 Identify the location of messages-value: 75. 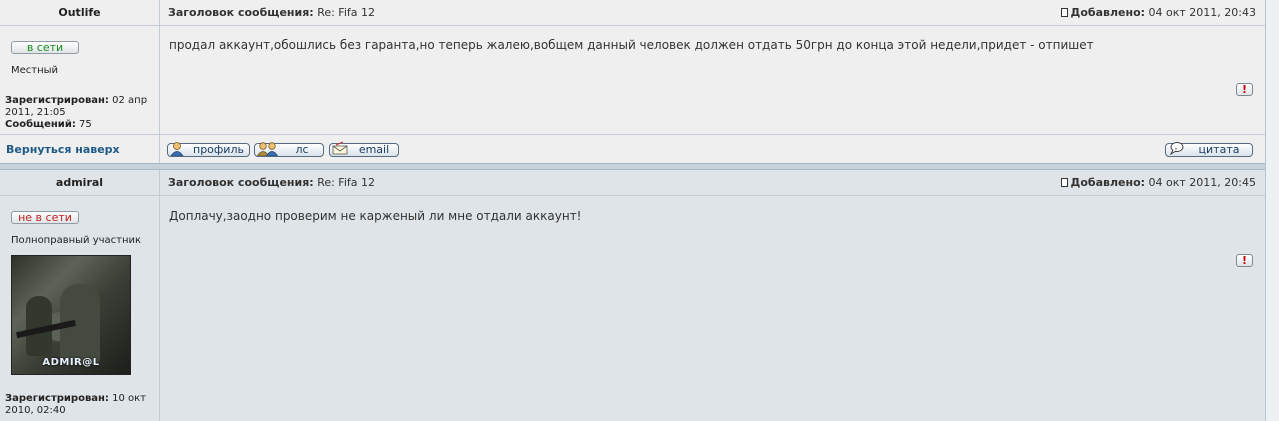
(85, 124).